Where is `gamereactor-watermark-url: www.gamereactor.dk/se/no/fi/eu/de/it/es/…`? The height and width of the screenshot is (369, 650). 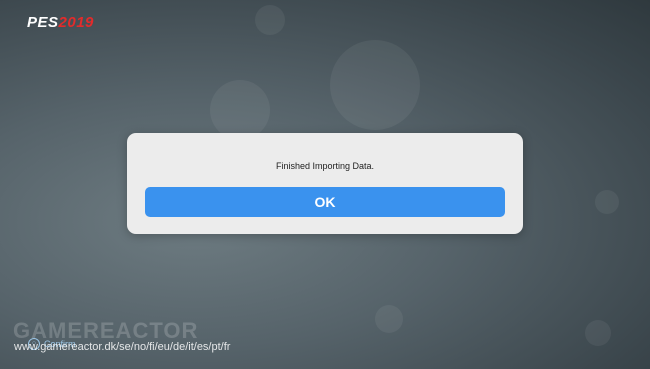 gamereactor-watermark-url: www.gamereactor.dk/se/no/fi/eu/de/it/es/… is located at coordinates (122, 347).